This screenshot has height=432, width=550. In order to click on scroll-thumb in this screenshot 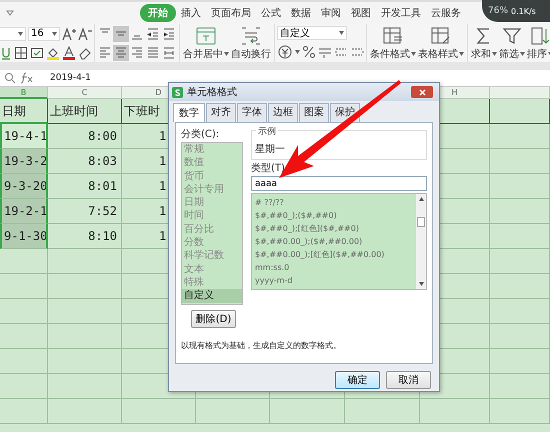, I will do `click(421, 221)`.